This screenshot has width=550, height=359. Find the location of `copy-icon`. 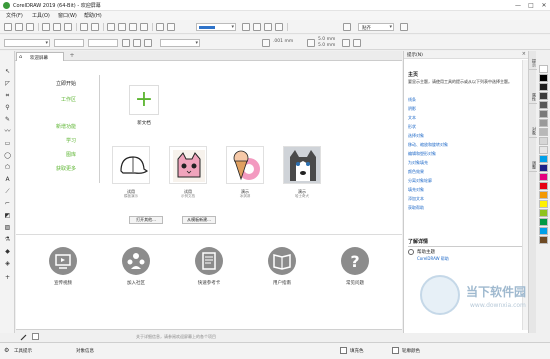

copy-icon is located at coordinates (57, 27).